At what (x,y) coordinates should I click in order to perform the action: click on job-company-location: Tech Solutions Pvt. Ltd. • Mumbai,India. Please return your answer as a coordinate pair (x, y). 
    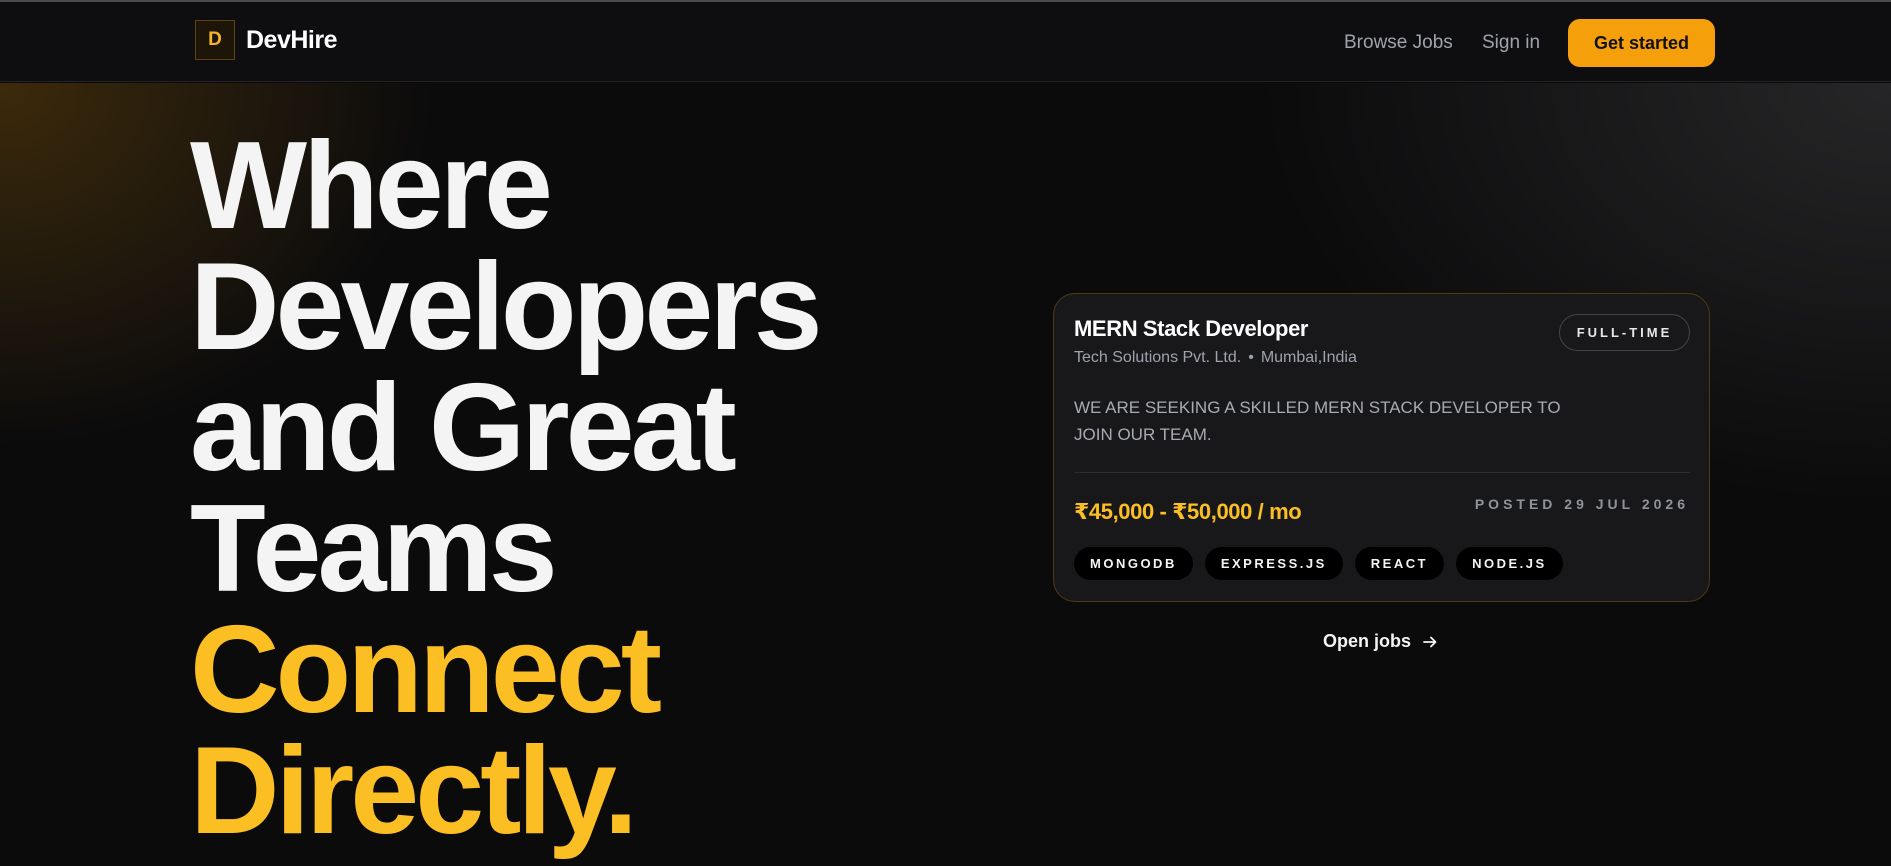
    Looking at the image, I should click on (1215, 358).